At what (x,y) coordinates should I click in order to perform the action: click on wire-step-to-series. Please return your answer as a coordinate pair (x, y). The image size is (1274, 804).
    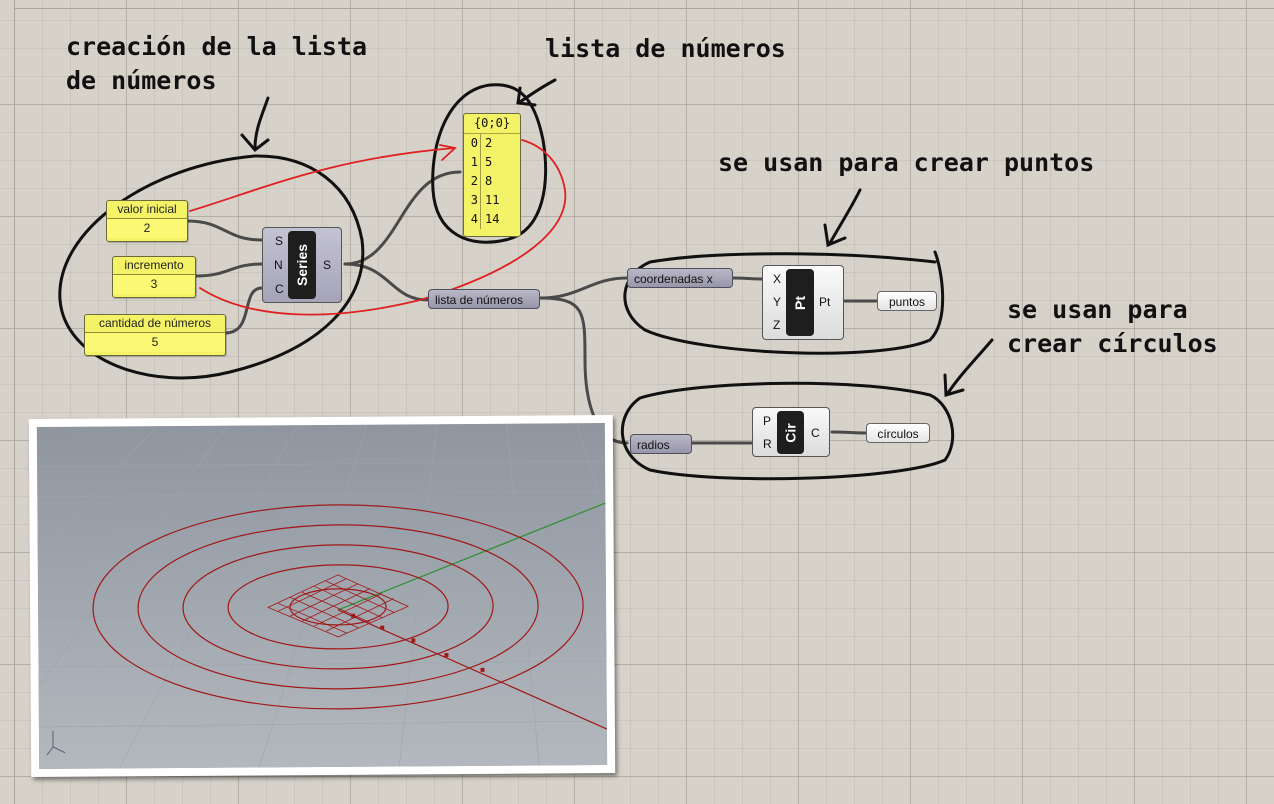
    Looking at the image, I should click on (228, 270).